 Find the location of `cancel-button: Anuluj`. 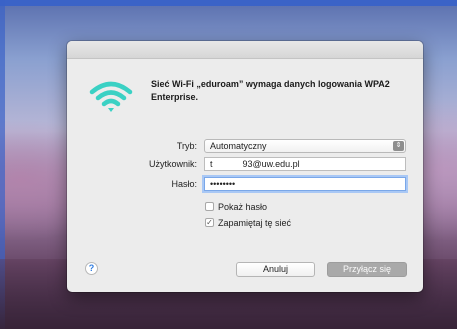

cancel-button: Anuluj is located at coordinates (275, 269).